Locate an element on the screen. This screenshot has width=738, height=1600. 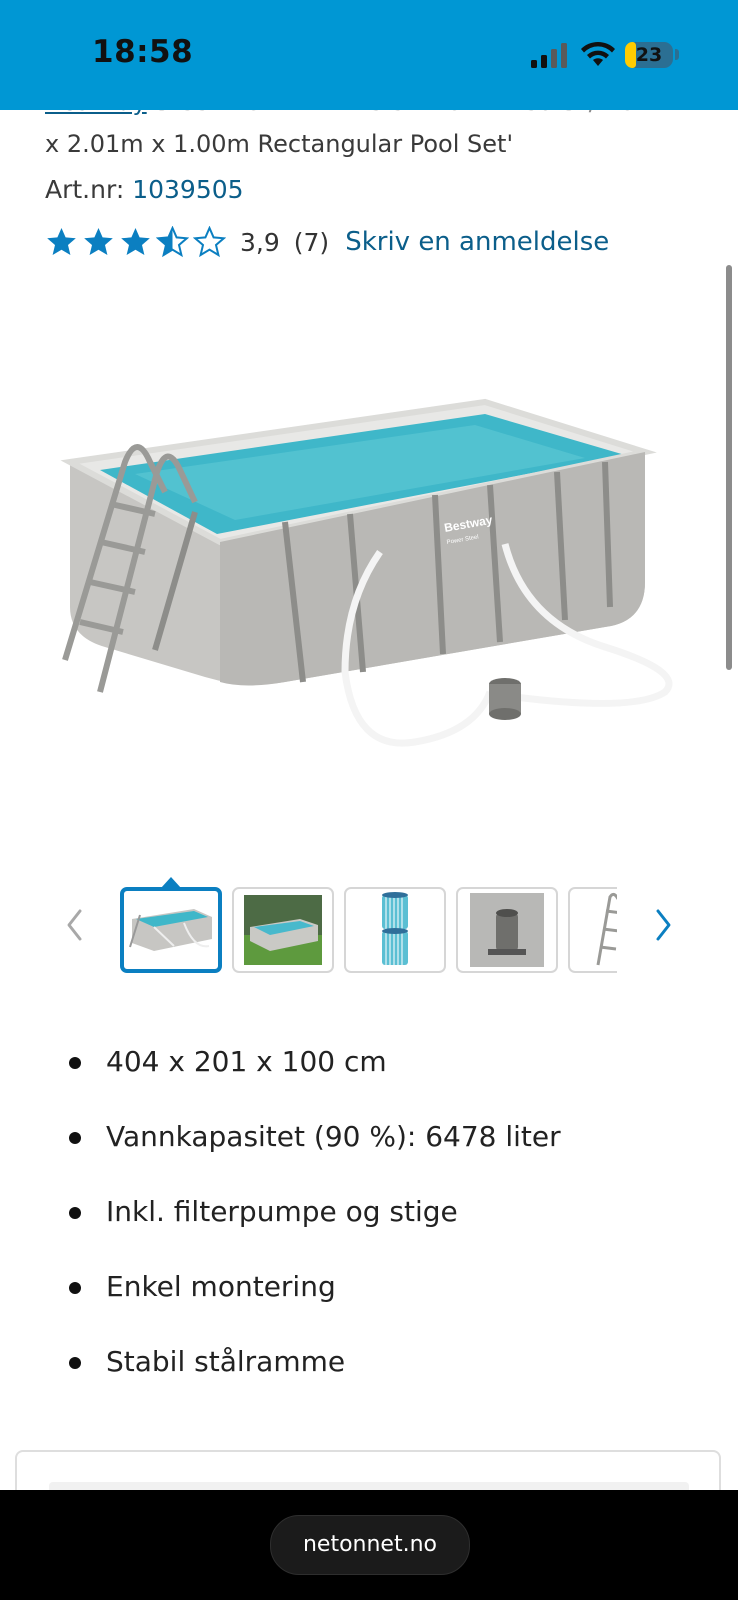
filter-pump-thumb-image is located at coordinates (507, 930).